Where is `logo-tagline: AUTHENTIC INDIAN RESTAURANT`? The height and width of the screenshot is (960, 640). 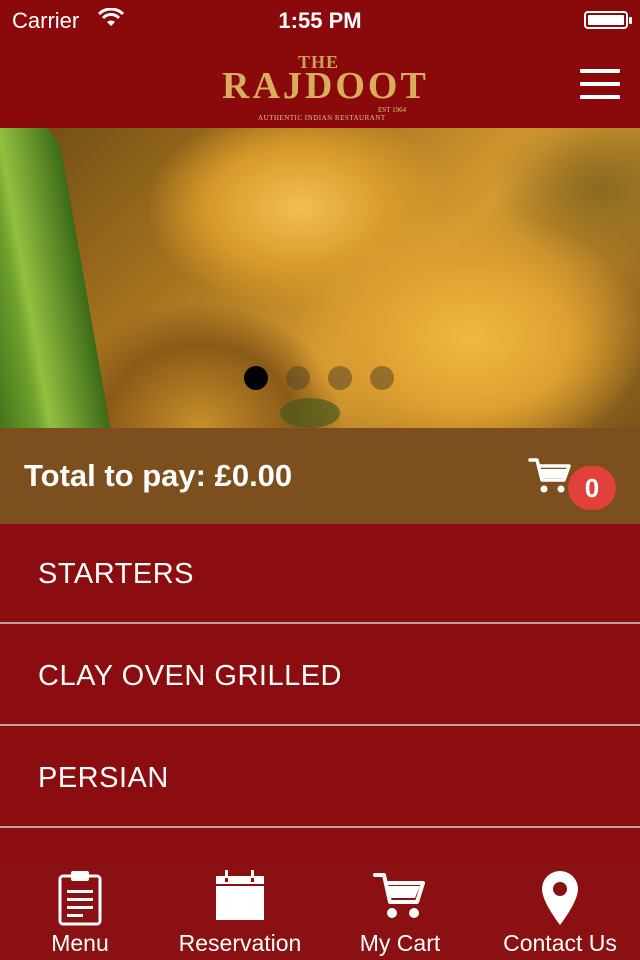 logo-tagline: AUTHENTIC INDIAN RESTAURANT is located at coordinates (322, 118).